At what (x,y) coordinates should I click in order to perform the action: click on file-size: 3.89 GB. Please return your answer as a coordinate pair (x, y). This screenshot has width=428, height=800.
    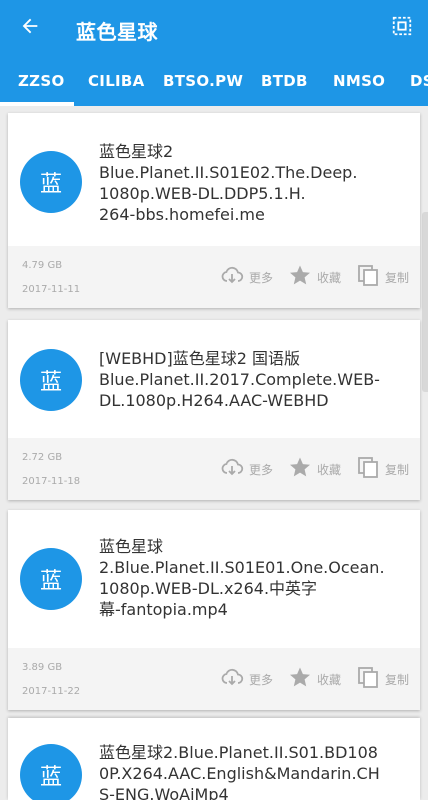
    Looking at the image, I should click on (42, 667).